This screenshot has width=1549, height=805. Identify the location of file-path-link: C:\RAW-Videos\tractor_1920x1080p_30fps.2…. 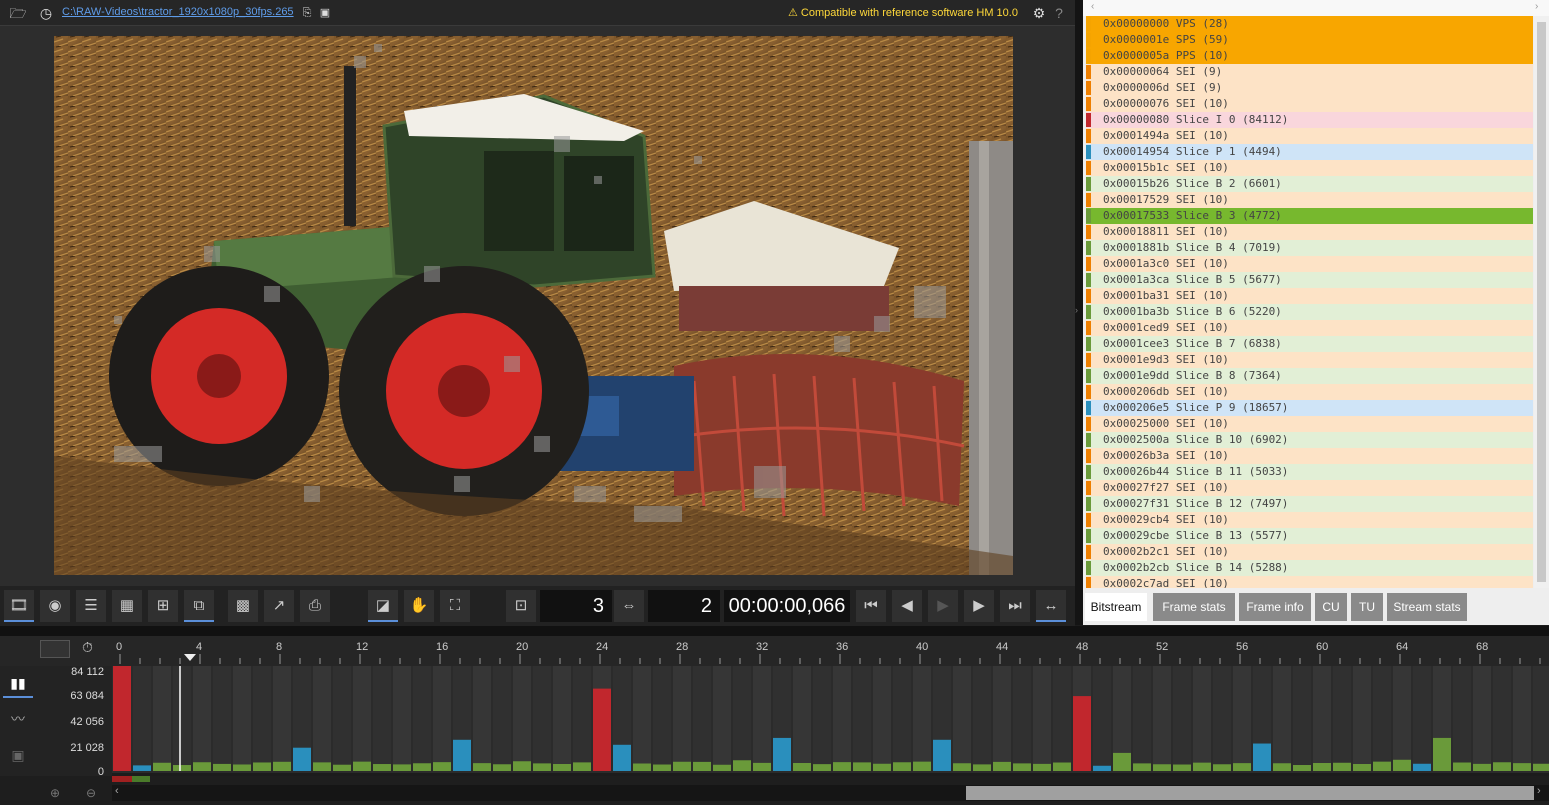
(178, 12).